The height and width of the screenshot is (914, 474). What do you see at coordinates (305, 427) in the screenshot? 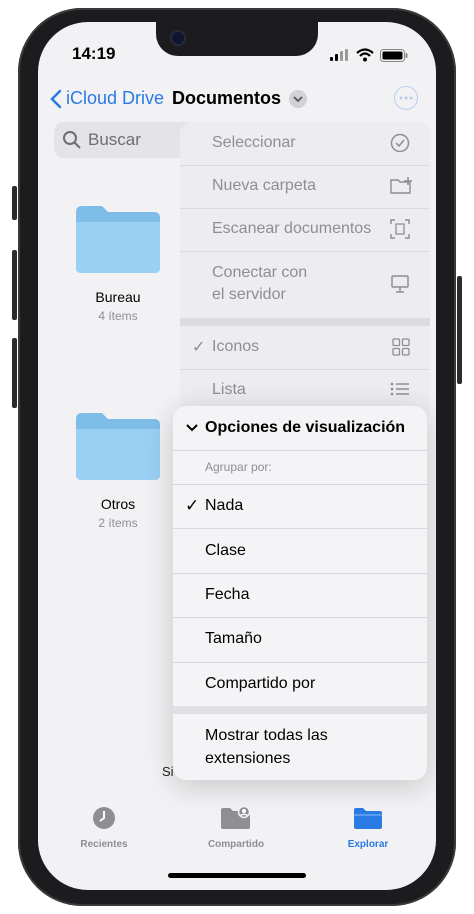
I see `view-options-title: Opciones de visualización` at bounding box center [305, 427].